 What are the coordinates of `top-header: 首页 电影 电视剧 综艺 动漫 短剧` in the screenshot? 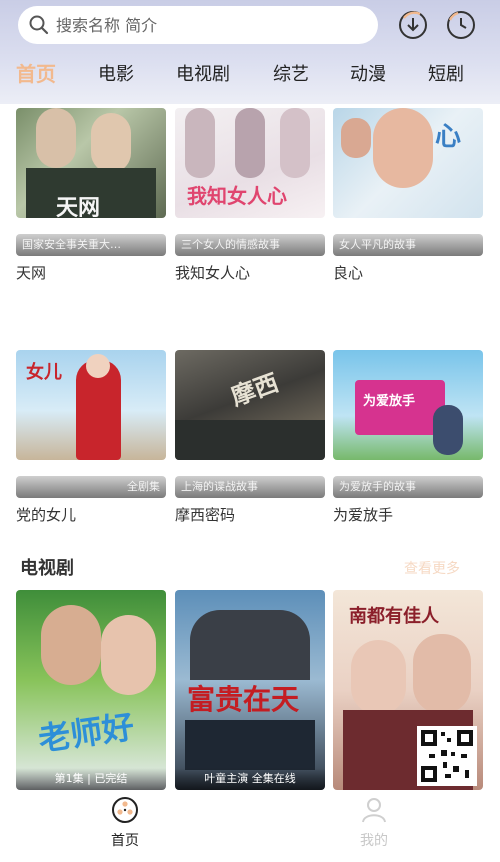 It's located at (250, 52).